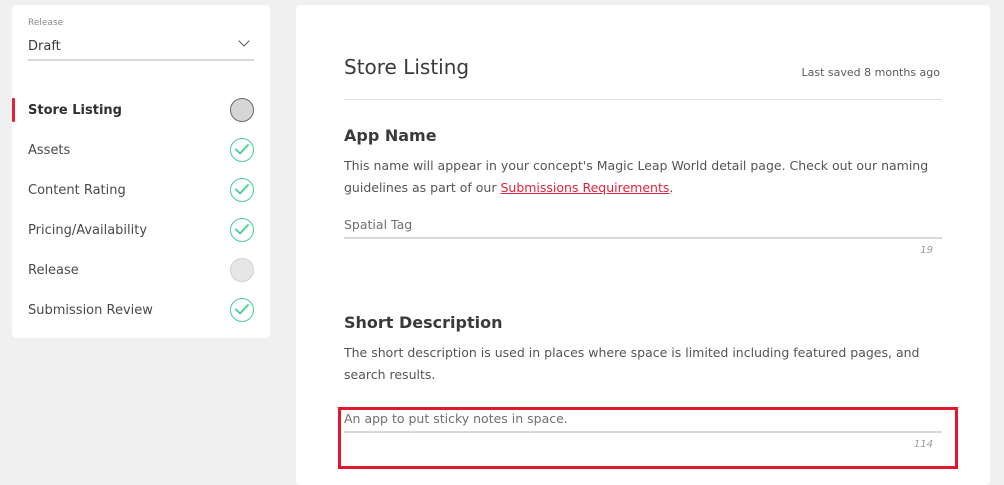 The width and height of the screenshot is (1004, 485). I want to click on app-name-description-end: ., so click(671, 187).